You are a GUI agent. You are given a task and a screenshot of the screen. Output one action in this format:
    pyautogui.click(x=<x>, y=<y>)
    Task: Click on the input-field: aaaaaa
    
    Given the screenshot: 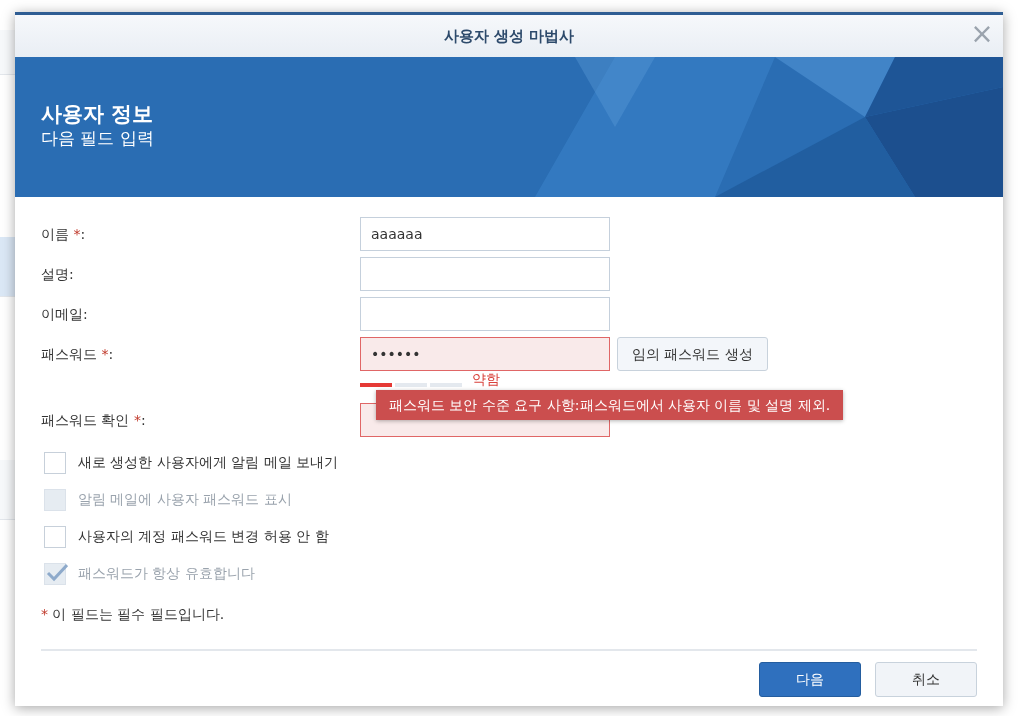 What is the action you would take?
    pyautogui.click(x=485, y=234)
    